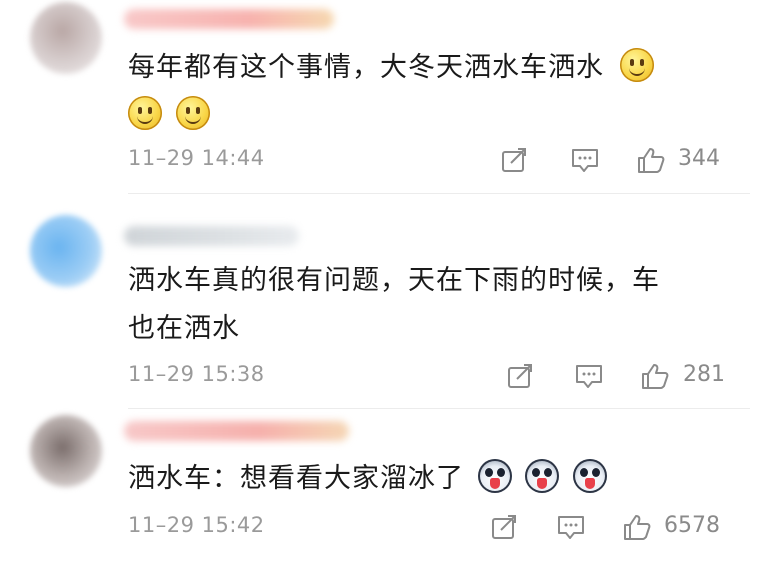 Image resolution: width=760 pixels, height=568 pixels. I want to click on like-count: 281, so click(704, 374).